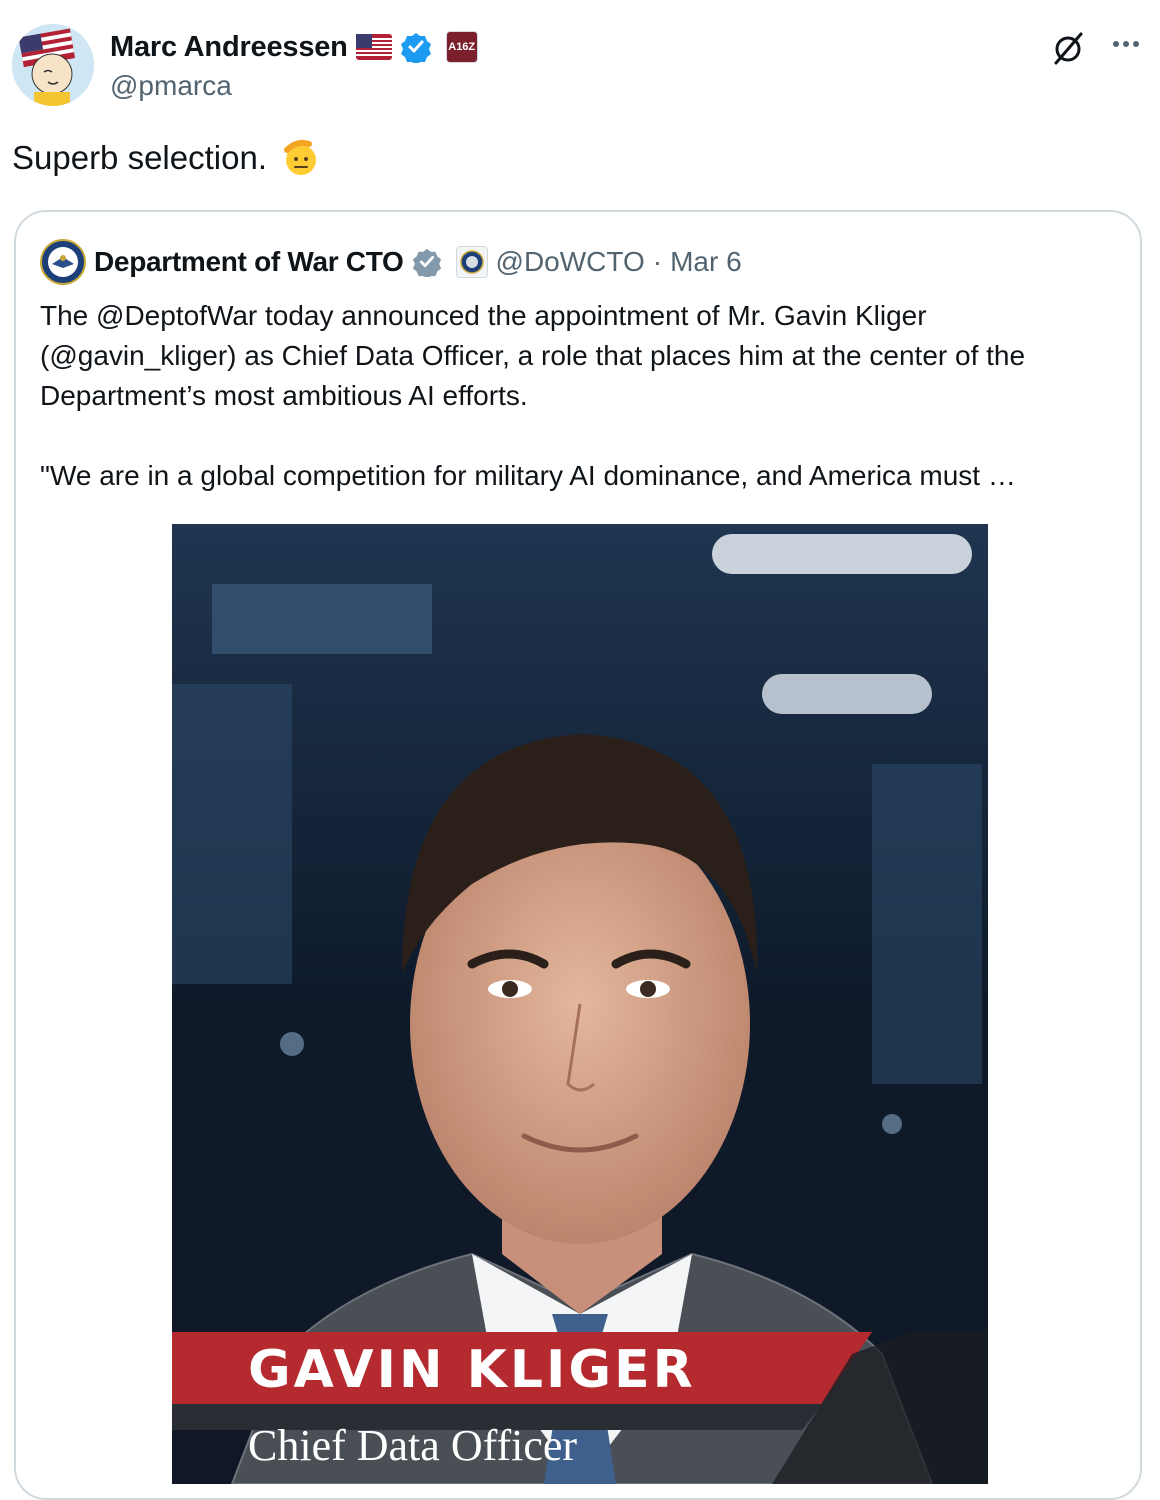 Image resolution: width=1160 pixels, height=1500 pixels. I want to click on verified-badge-icon, so click(416, 48).